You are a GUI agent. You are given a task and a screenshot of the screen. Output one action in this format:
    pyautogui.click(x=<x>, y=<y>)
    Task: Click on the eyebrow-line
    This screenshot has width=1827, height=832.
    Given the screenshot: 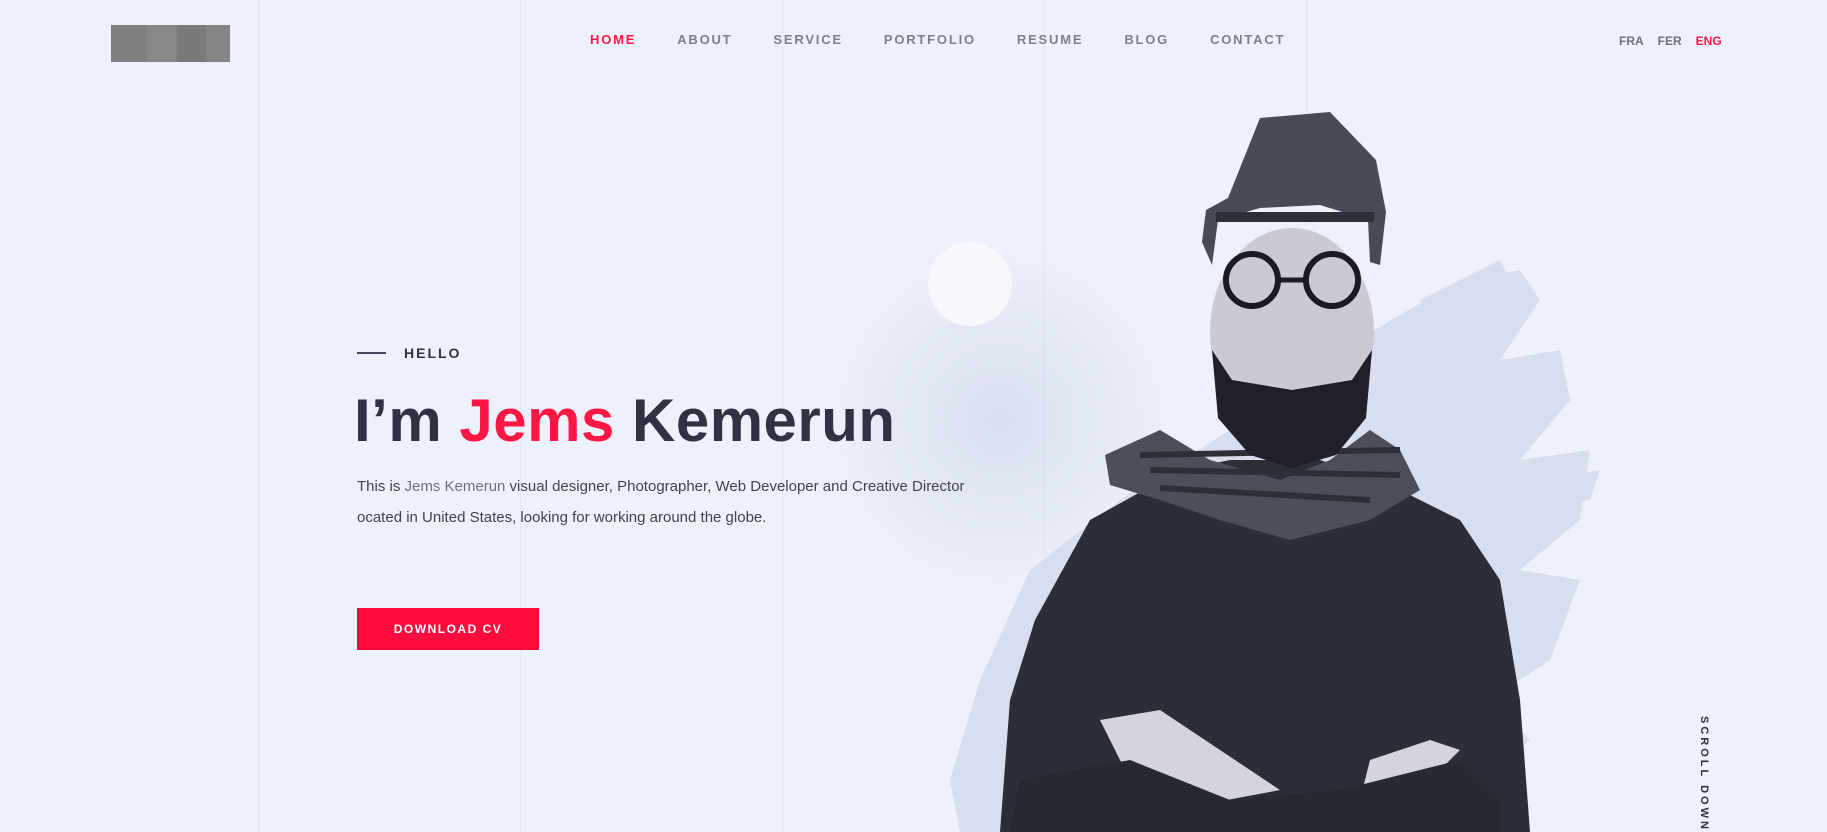 What is the action you would take?
    pyautogui.click(x=371, y=353)
    